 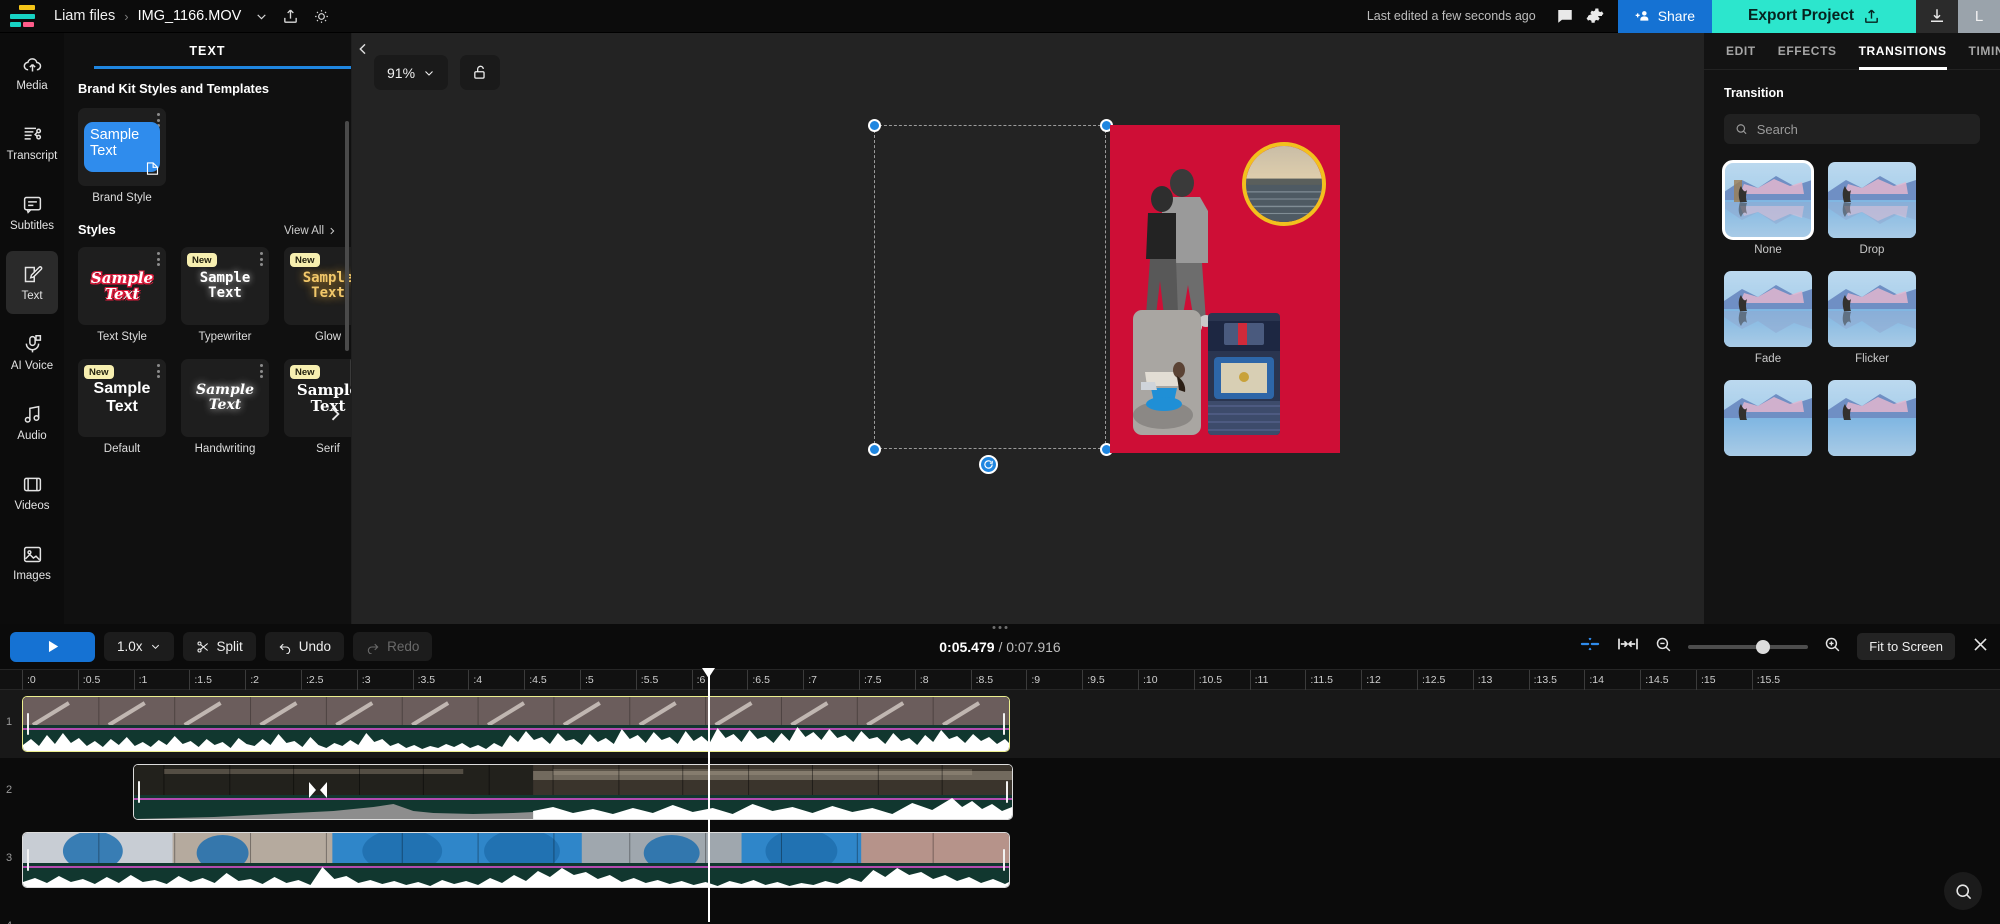 What do you see at coordinates (1284, 184) in the screenshot?
I see `circle-photo-overlay` at bounding box center [1284, 184].